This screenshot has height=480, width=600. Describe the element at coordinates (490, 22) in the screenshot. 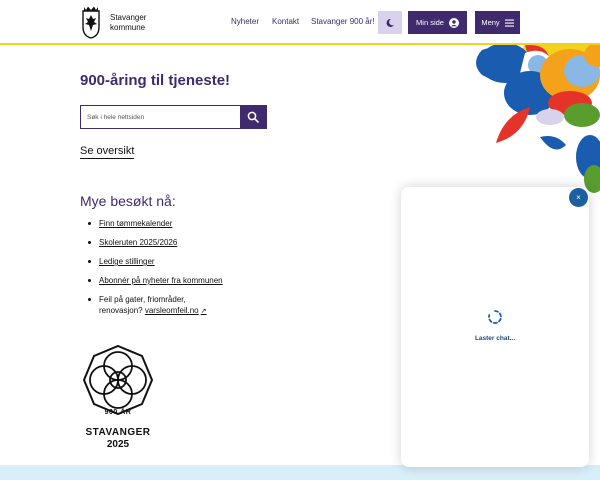

I see `menu-label: Meny` at that location.